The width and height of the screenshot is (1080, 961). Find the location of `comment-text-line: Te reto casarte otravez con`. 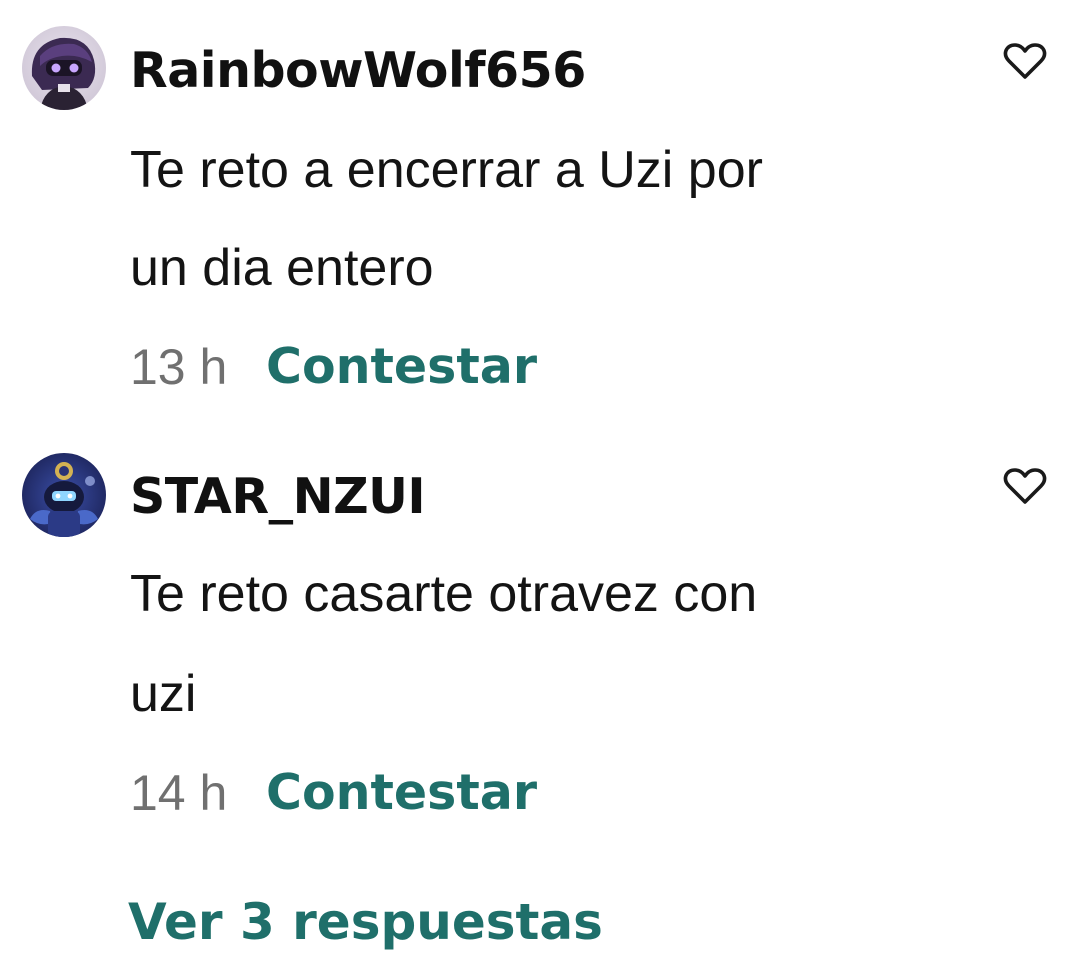

comment-text-line: Te reto casarte otravez con is located at coordinates (444, 594).